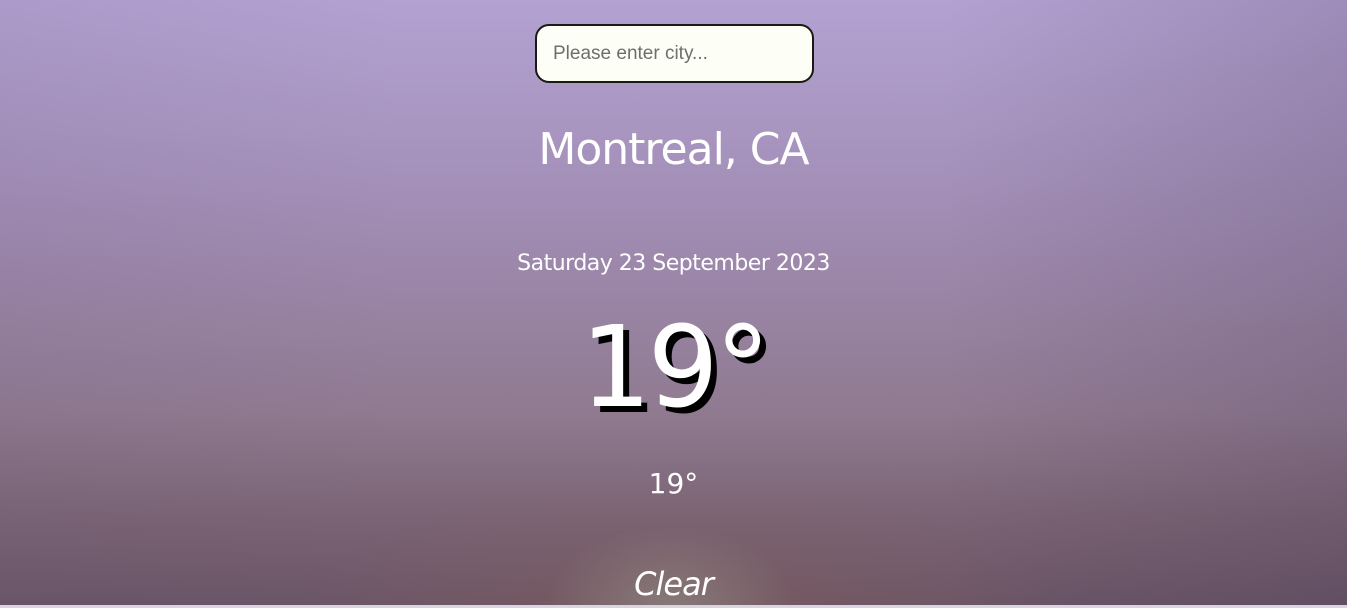  What do you see at coordinates (673, 263) in the screenshot?
I see `current-date: Saturday 23 September 2023` at bounding box center [673, 263].